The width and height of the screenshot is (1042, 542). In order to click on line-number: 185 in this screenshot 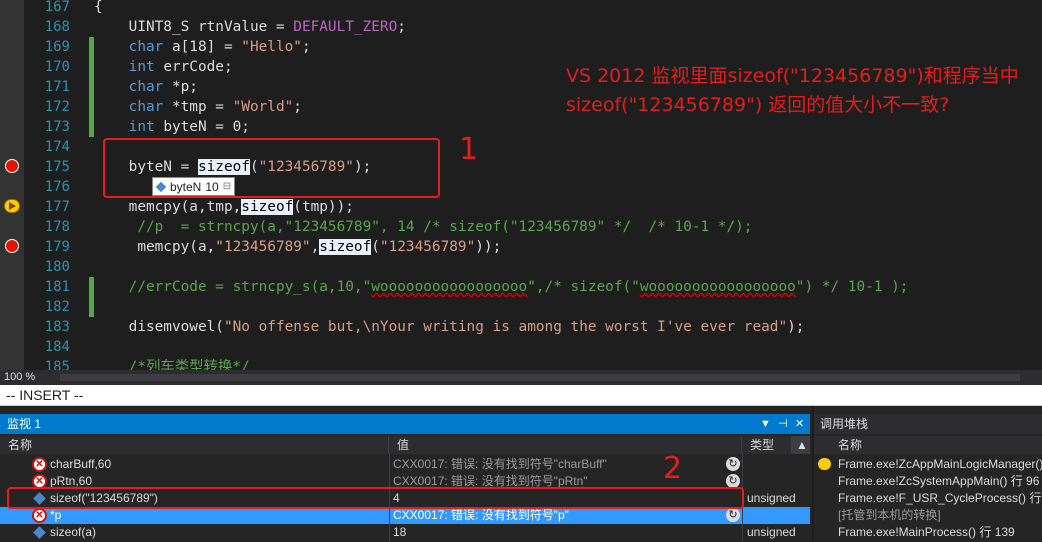, I will do `click(57, 364)`.